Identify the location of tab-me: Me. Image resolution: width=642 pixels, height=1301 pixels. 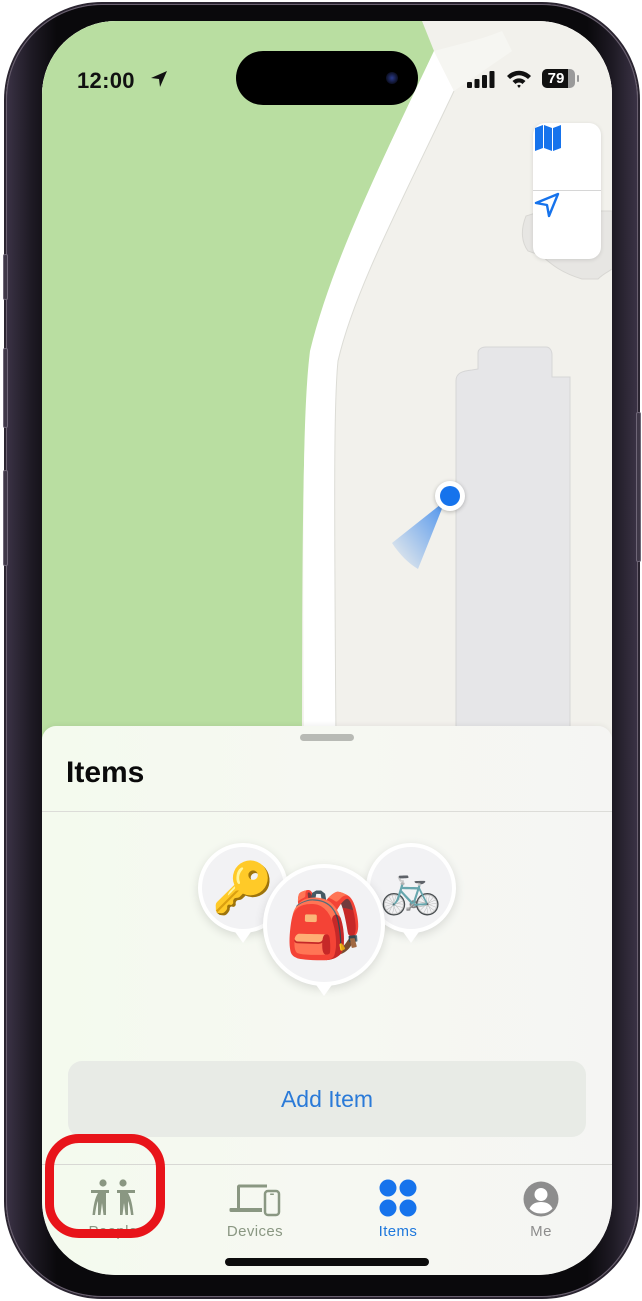
(541, 1205).